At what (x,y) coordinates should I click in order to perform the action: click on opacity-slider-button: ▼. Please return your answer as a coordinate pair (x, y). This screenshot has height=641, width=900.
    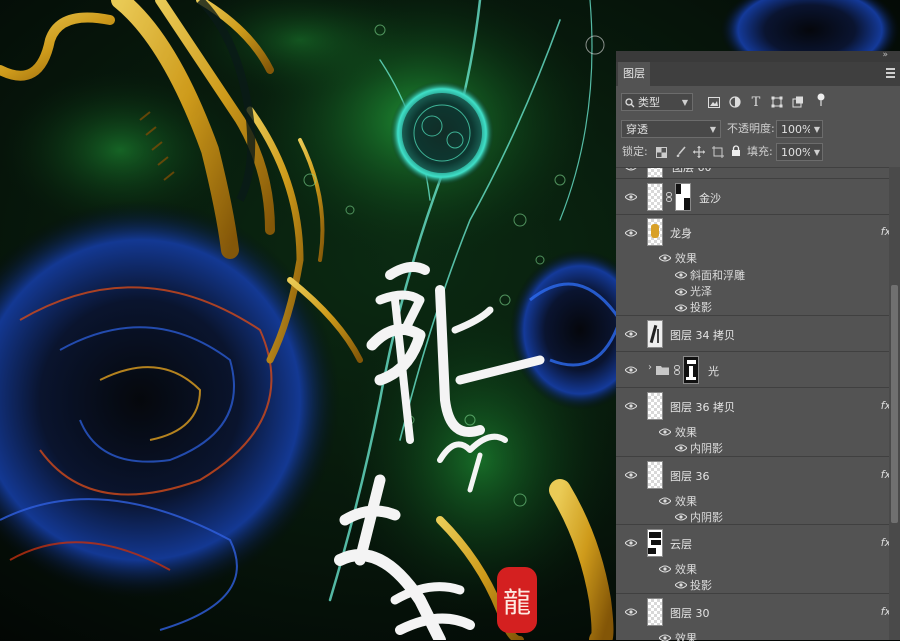
    Looking at the image, I should click on (816, 129).